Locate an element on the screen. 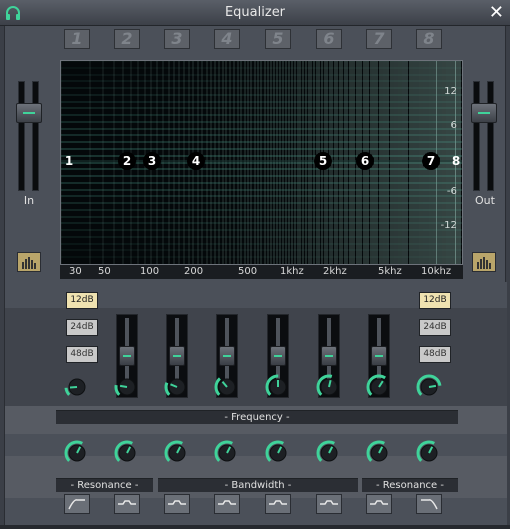  input-meter is located at coordinates (29, 136).